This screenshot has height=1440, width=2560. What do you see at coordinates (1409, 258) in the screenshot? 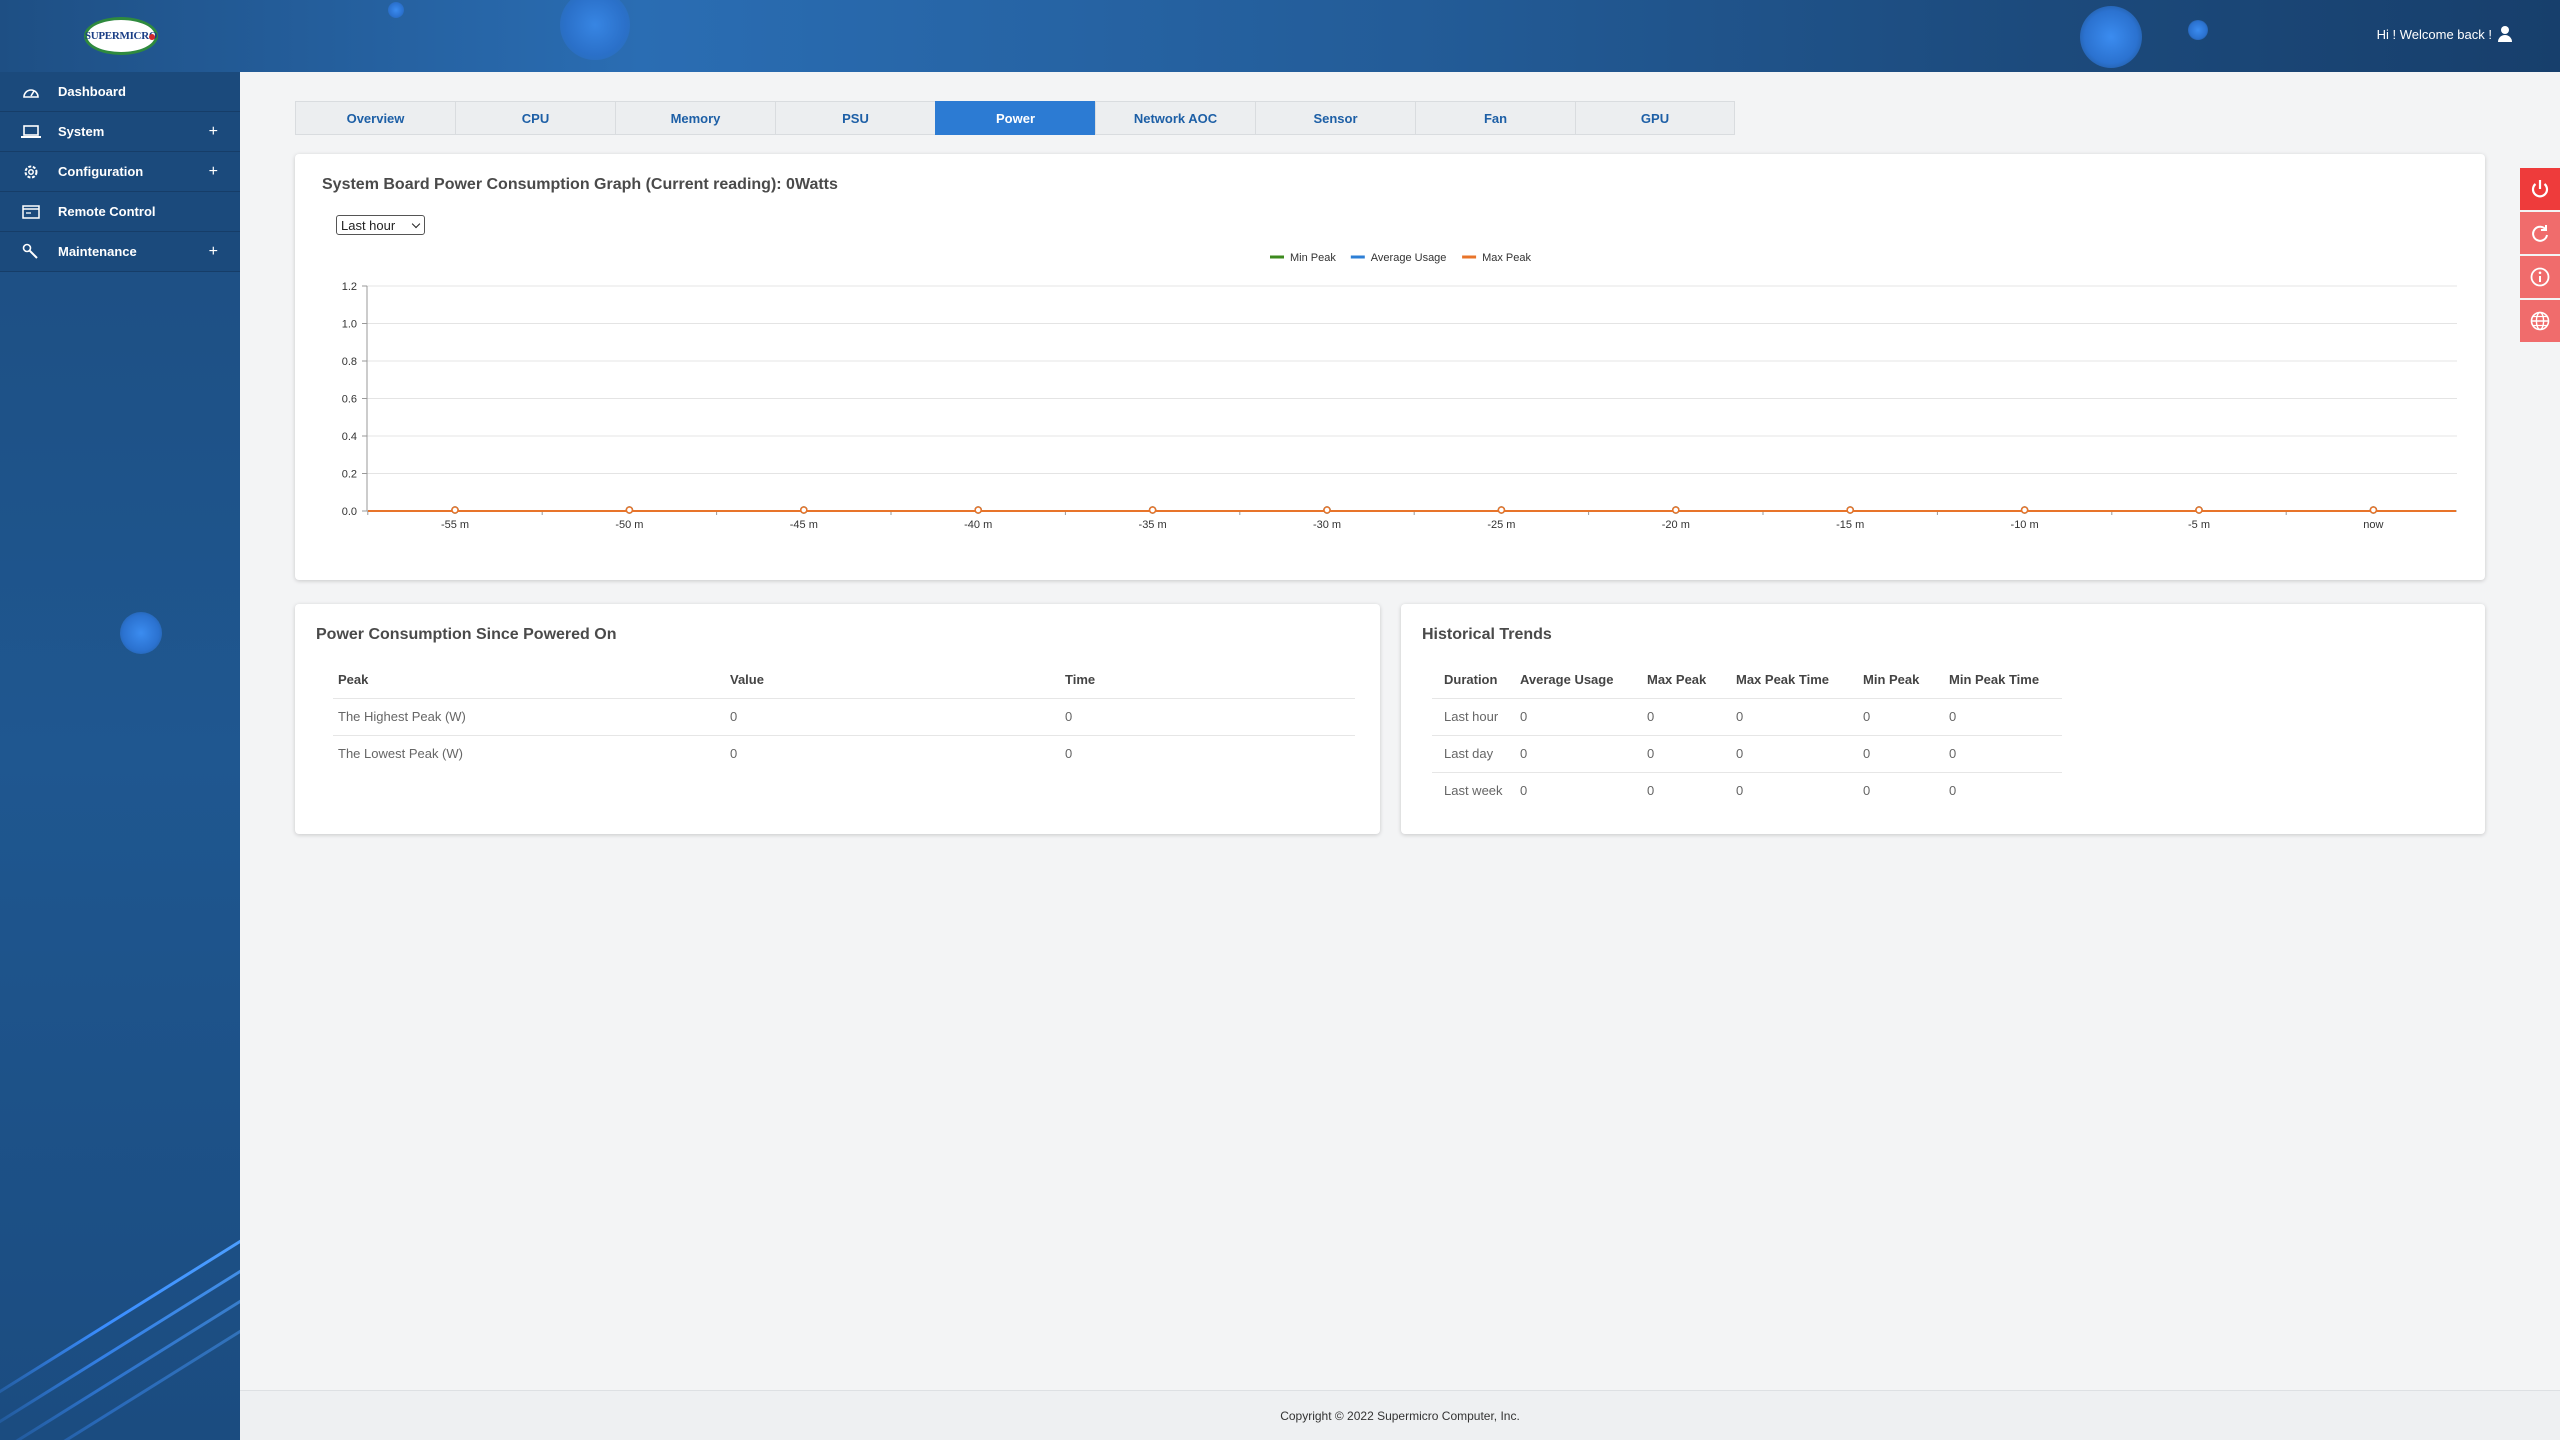
I see `legend-label: Average Usage` at bounding box center [1409, 258].